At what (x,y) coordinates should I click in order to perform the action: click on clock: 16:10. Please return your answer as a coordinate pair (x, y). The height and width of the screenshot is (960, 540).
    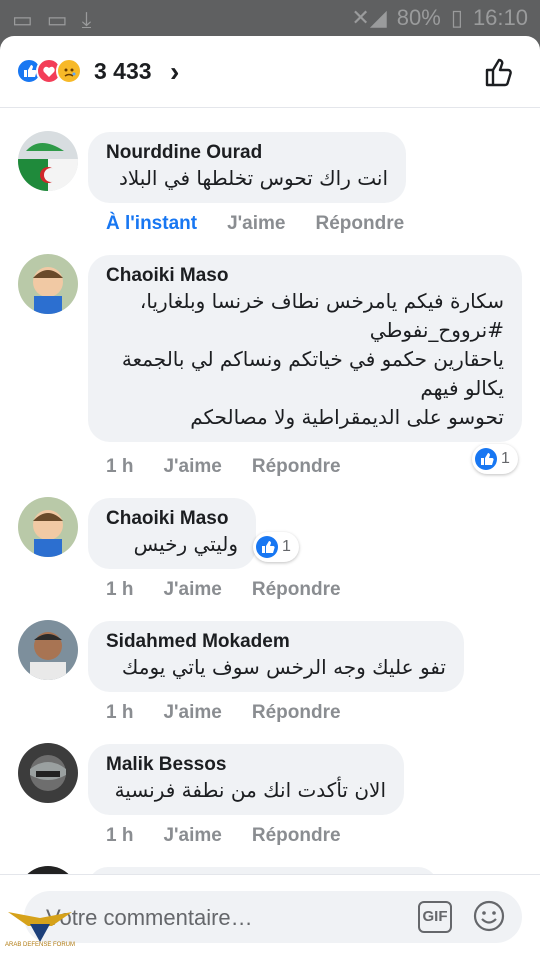
    Looking at the image, I should click on (500, 17).